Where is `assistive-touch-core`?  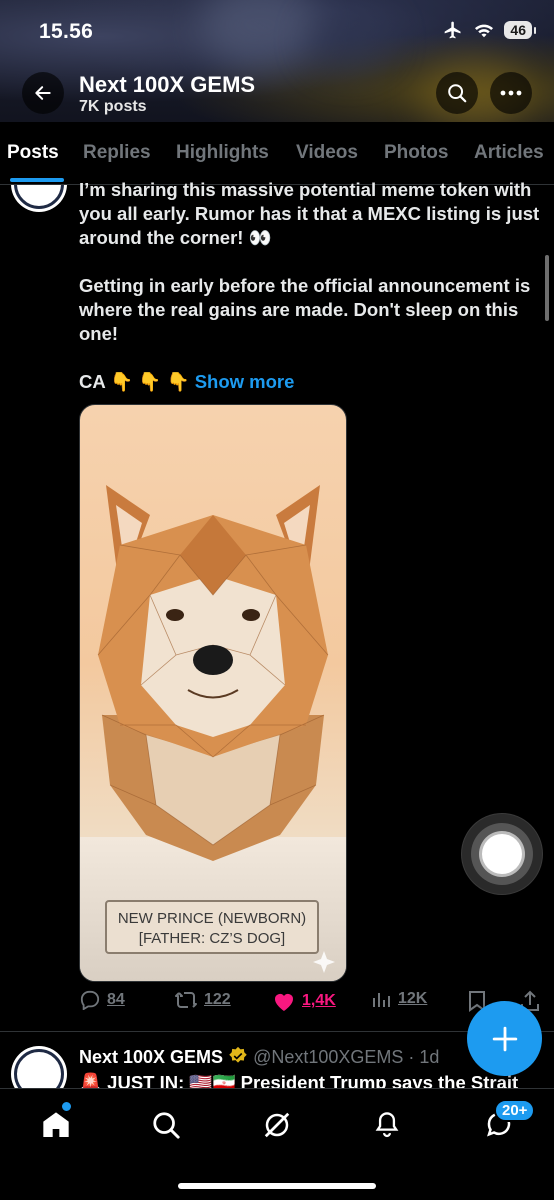
assistive-touch-core is located at coordinates (502, 854).